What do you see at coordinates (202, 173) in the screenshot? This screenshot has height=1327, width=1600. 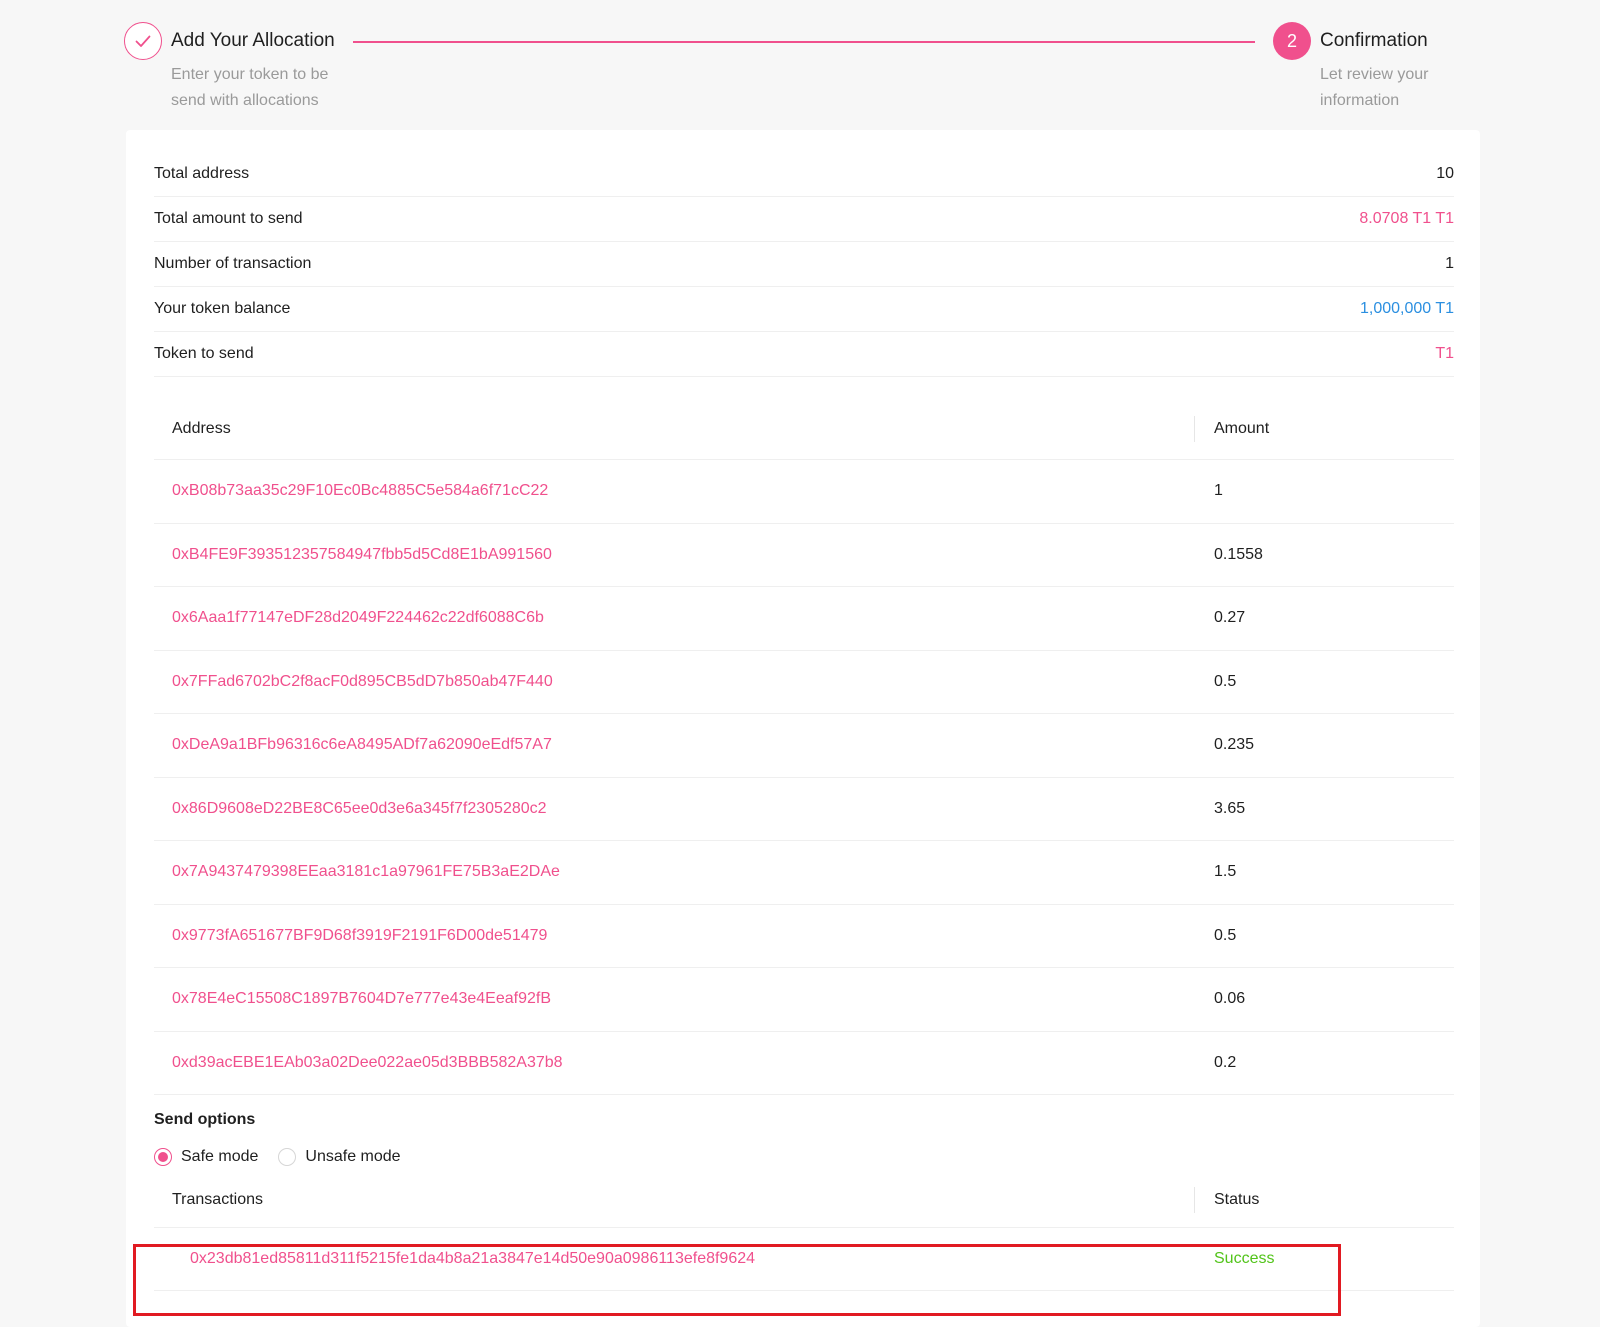 I see `summary-label: Total address` at bounding box center [202, 173].